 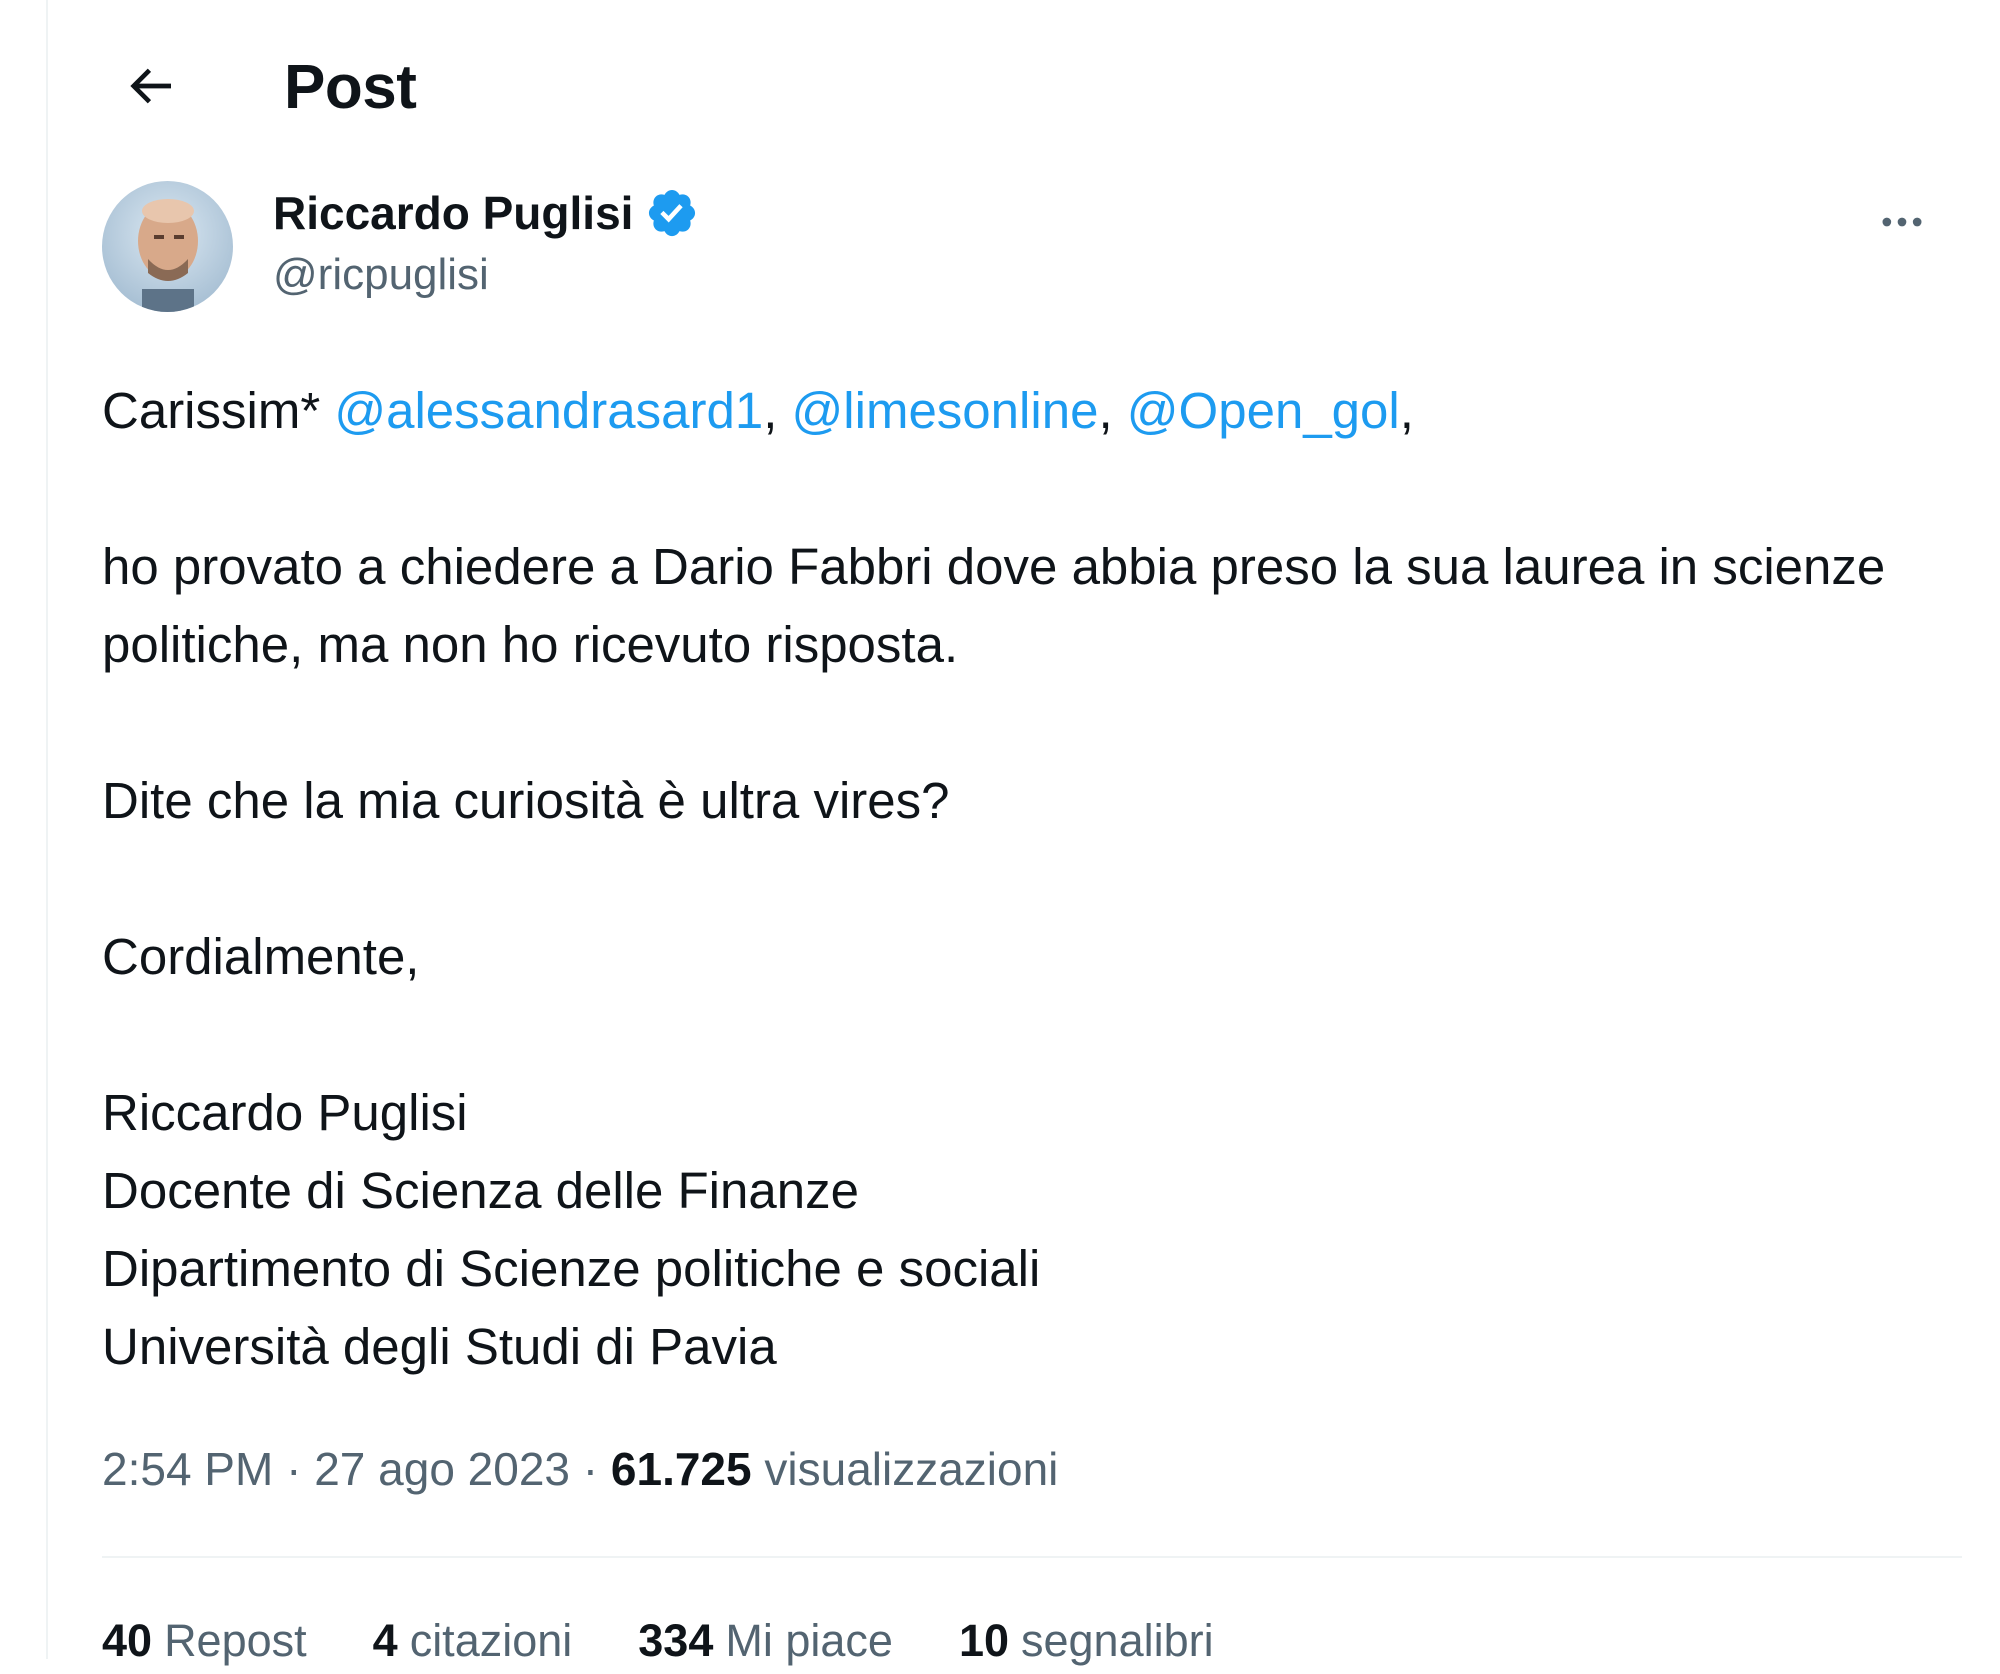 I want to click on author-handle: @ricpuglisi, so click(x=486, y=275).